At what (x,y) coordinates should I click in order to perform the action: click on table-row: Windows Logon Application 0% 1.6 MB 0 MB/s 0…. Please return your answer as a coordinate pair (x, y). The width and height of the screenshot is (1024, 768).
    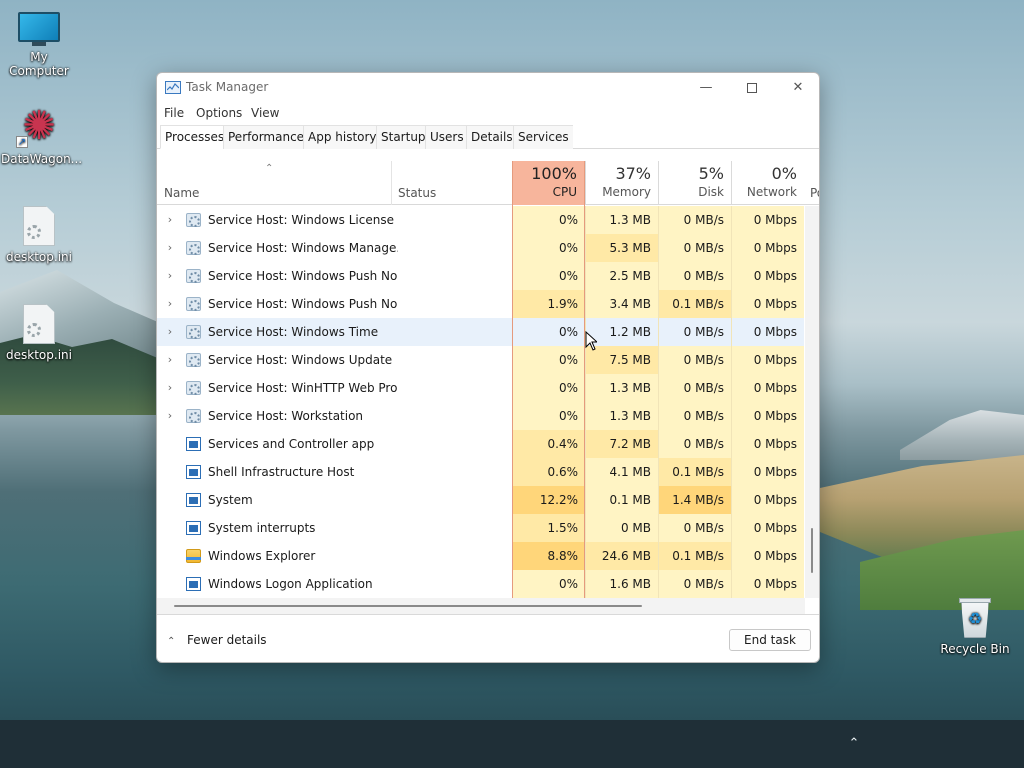
    Looking at the image, I should click on (480, 584).